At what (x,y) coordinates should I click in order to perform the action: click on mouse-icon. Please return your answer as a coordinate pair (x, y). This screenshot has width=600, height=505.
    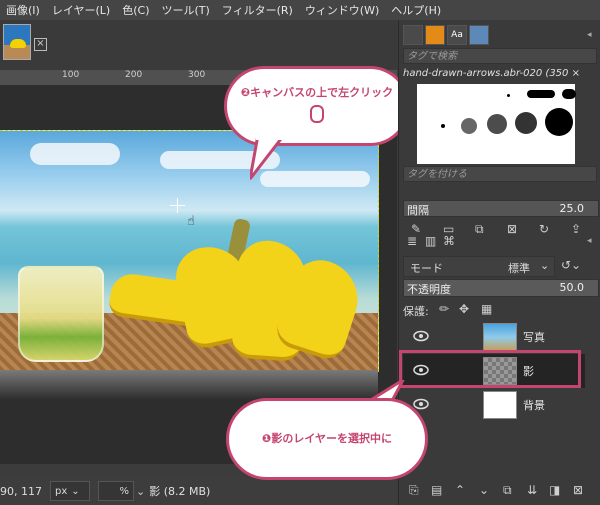
    Looking at the image, I should click on (317, 114).